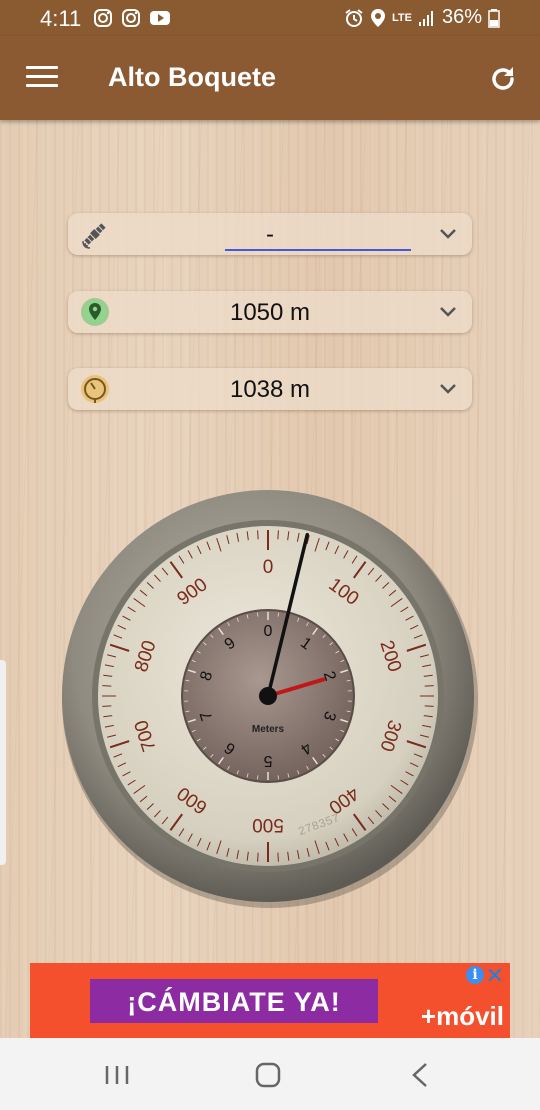  What do you see at coordinates (378, 17) in the screenshot?
I see `location-icon` at bounding box center [378, 17].